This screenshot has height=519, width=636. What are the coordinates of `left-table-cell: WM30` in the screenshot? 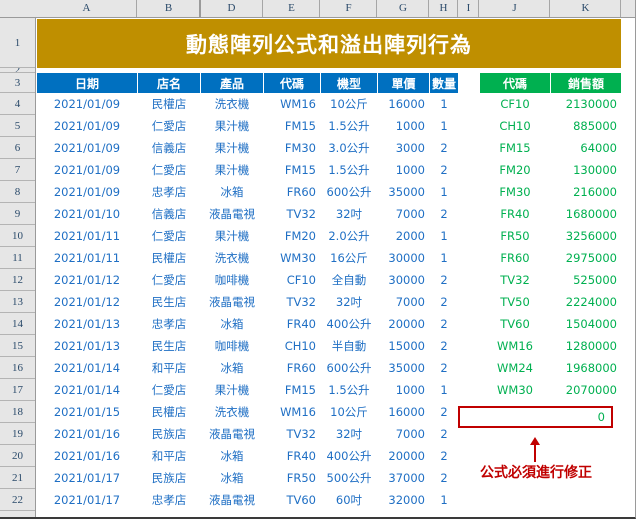 It's located at (292, 258).